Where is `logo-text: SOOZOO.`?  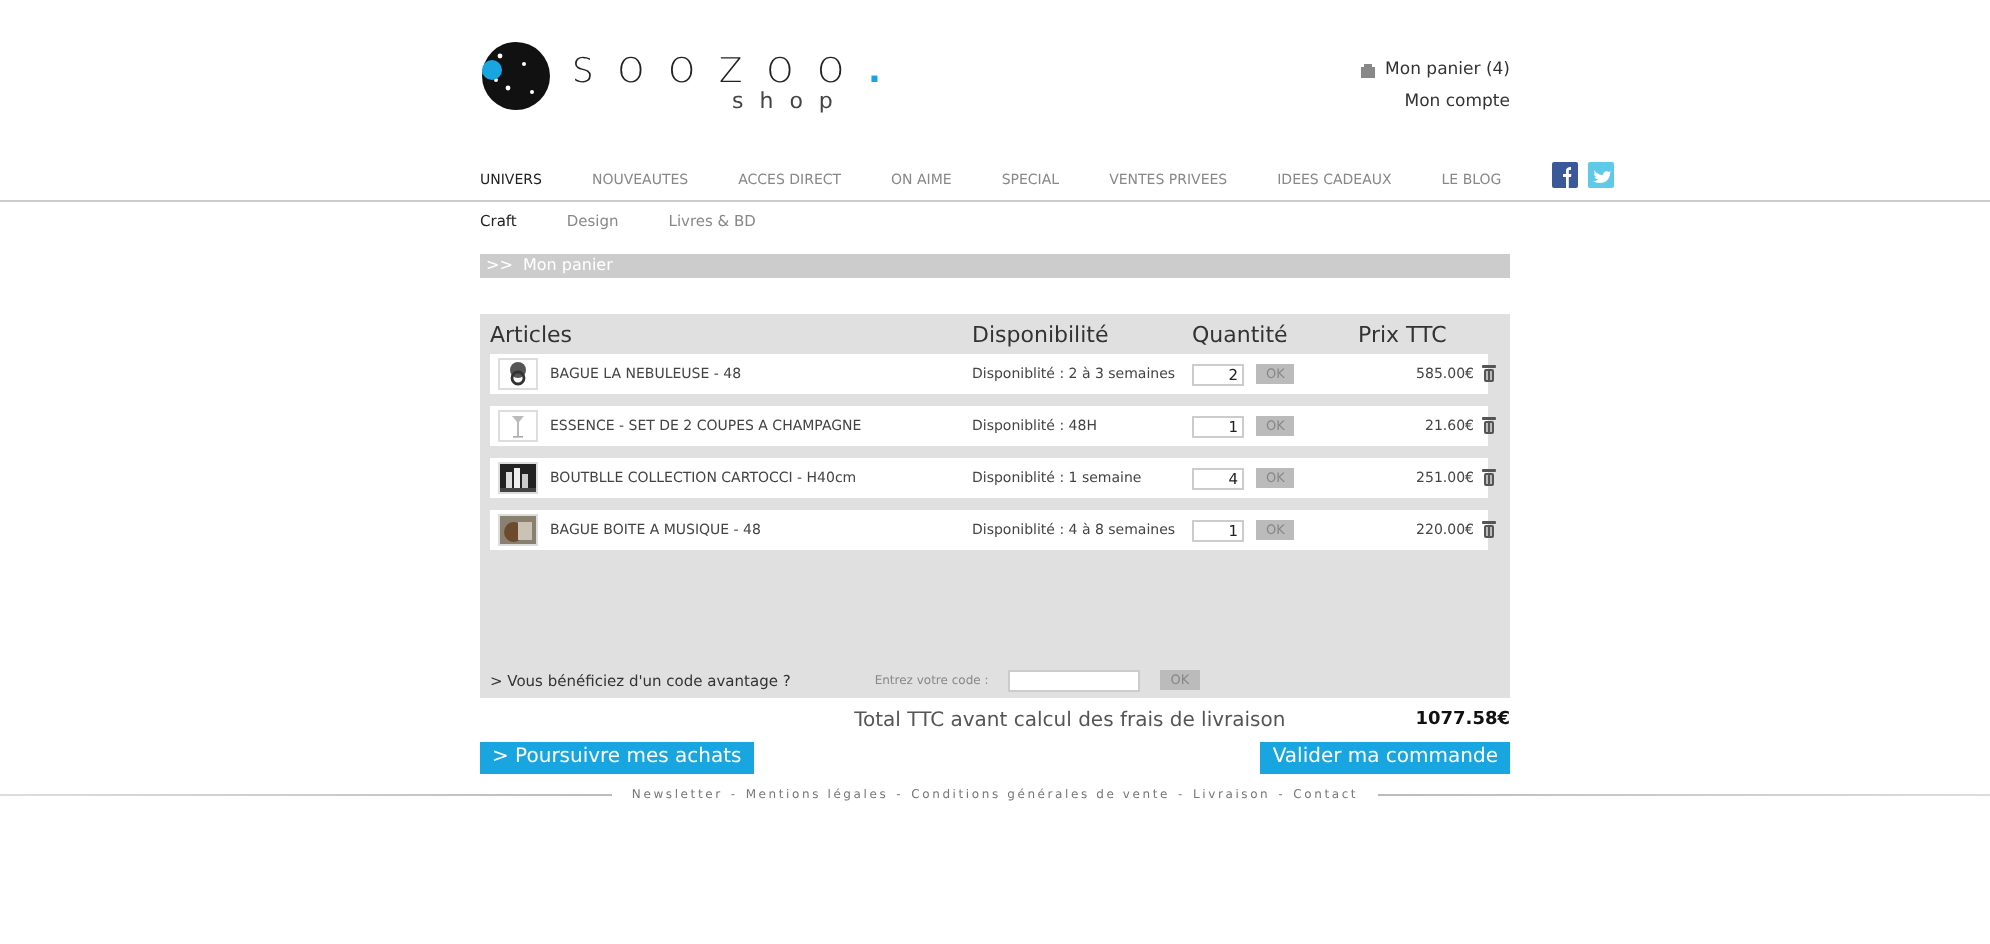 logo-text: SOOZOO. is located at coordinates (738, 72).